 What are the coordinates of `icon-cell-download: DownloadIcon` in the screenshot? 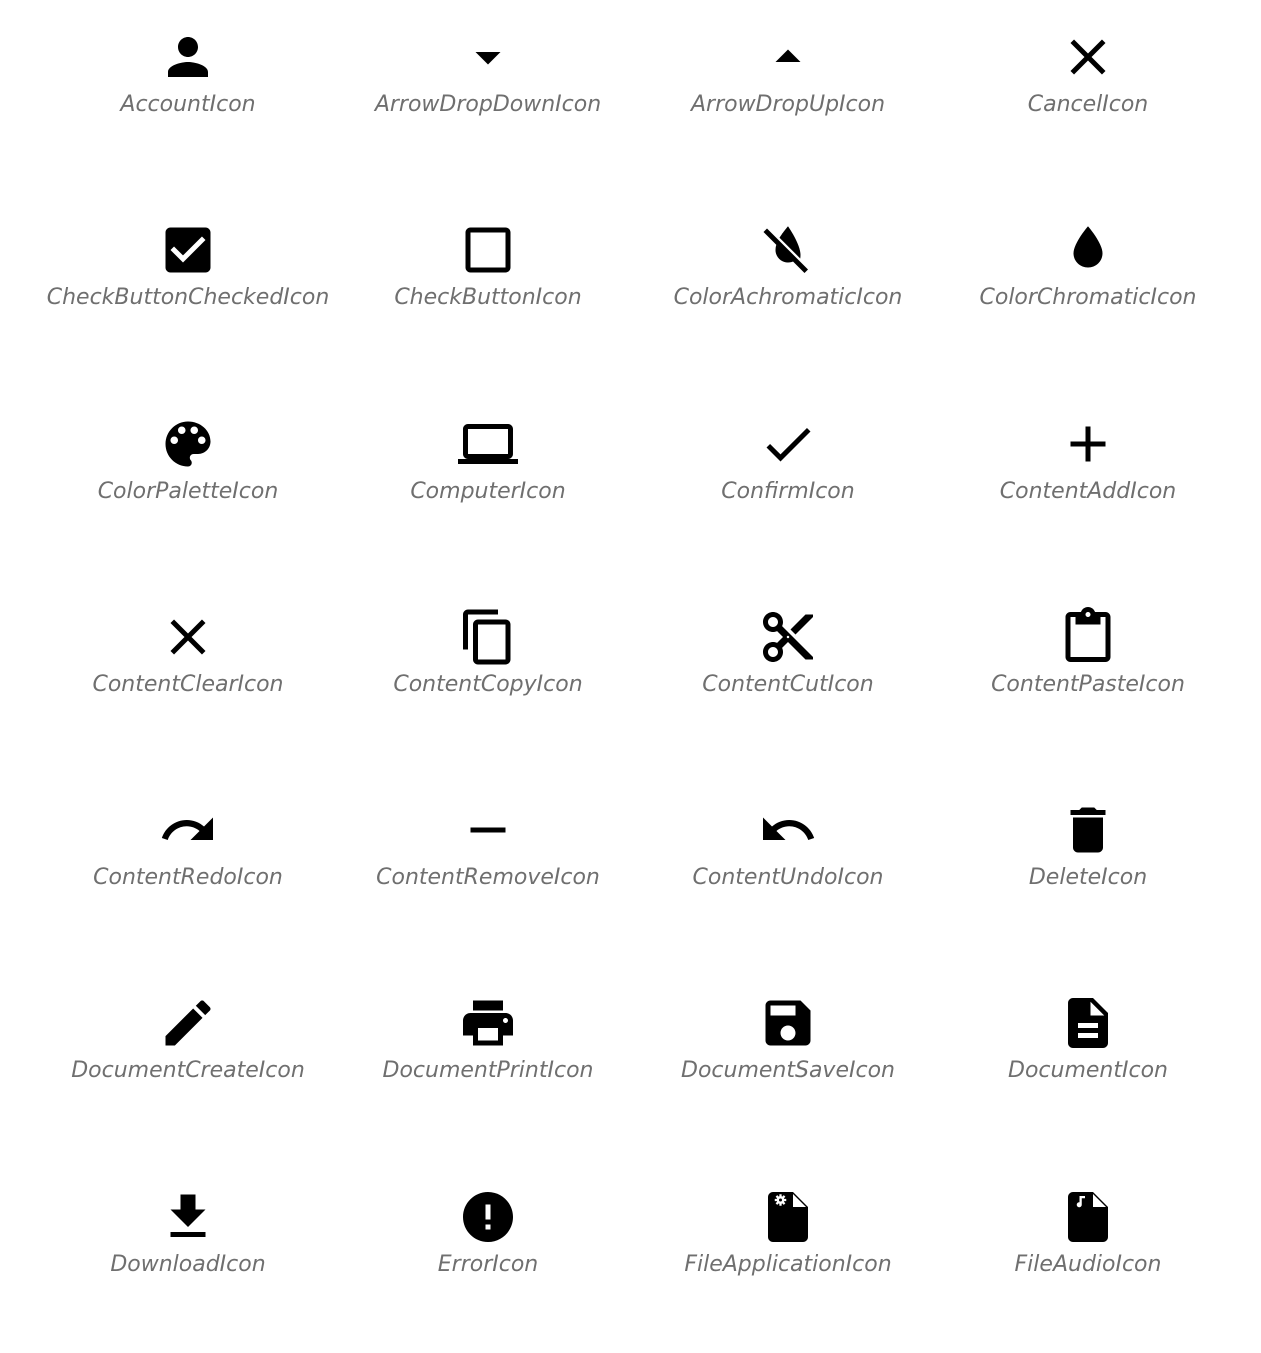 It's located at (188, 1256).